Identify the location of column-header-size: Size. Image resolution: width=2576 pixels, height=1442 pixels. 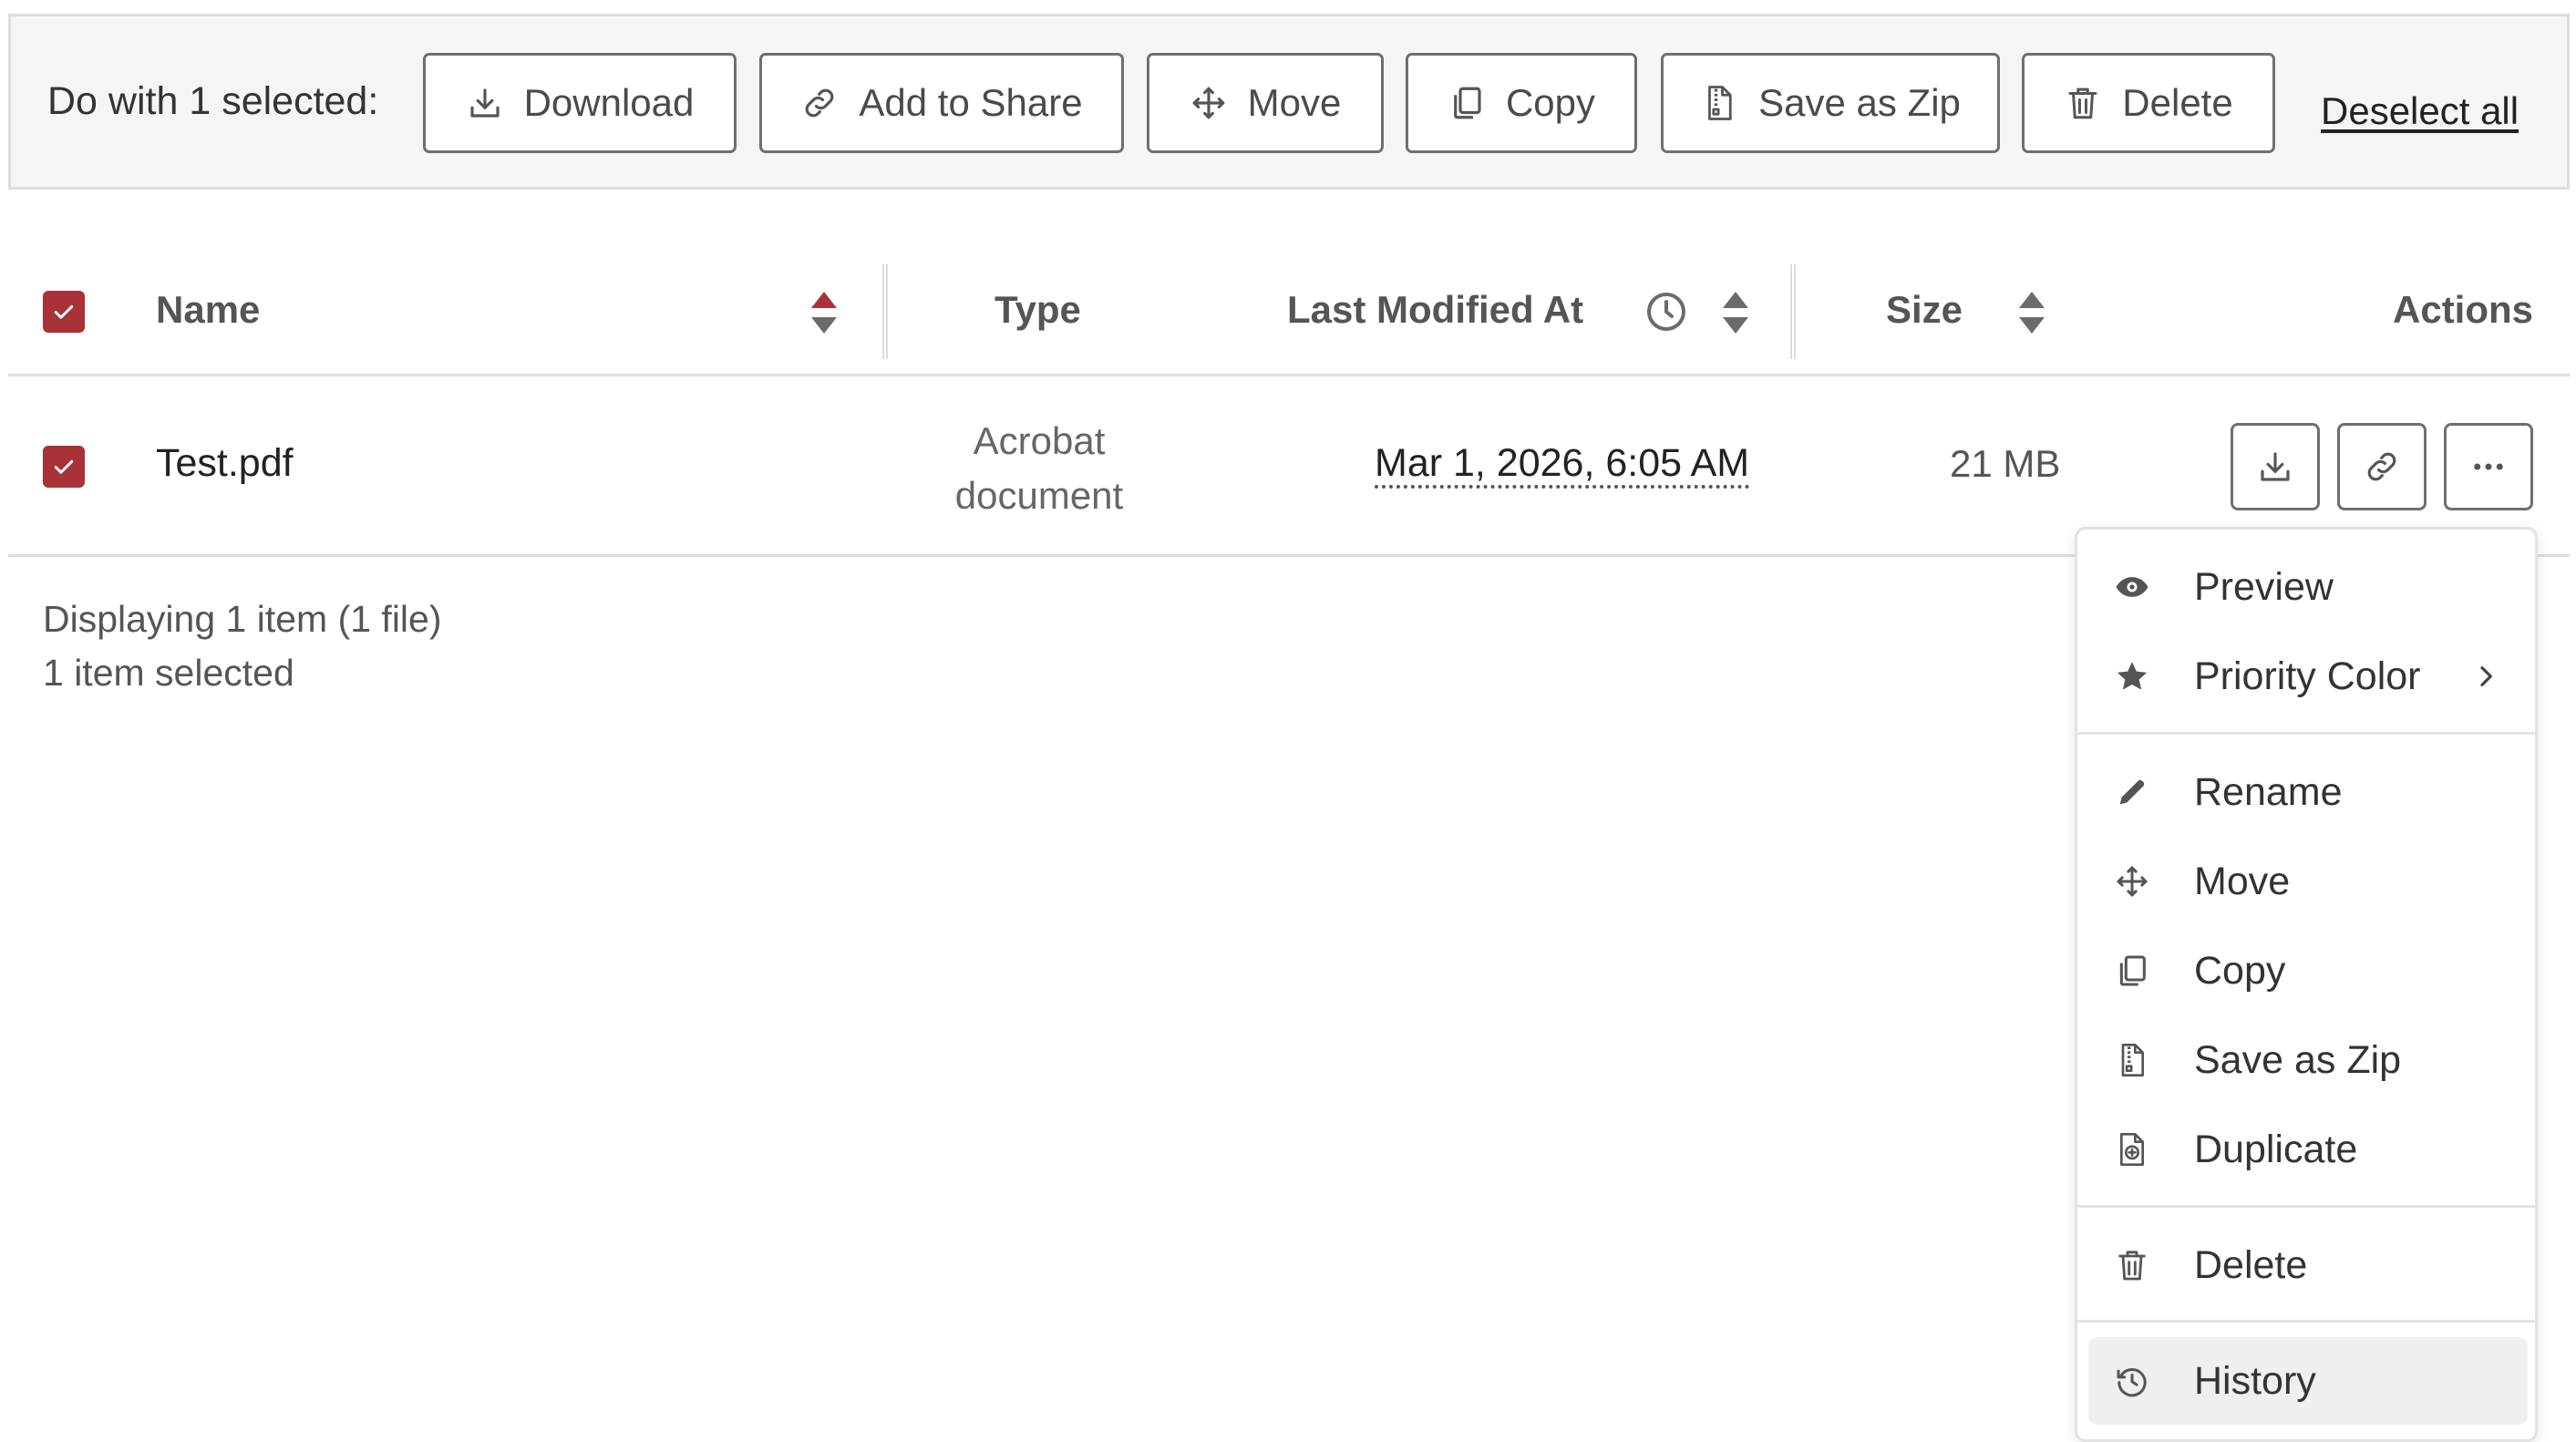
(1924, 310).